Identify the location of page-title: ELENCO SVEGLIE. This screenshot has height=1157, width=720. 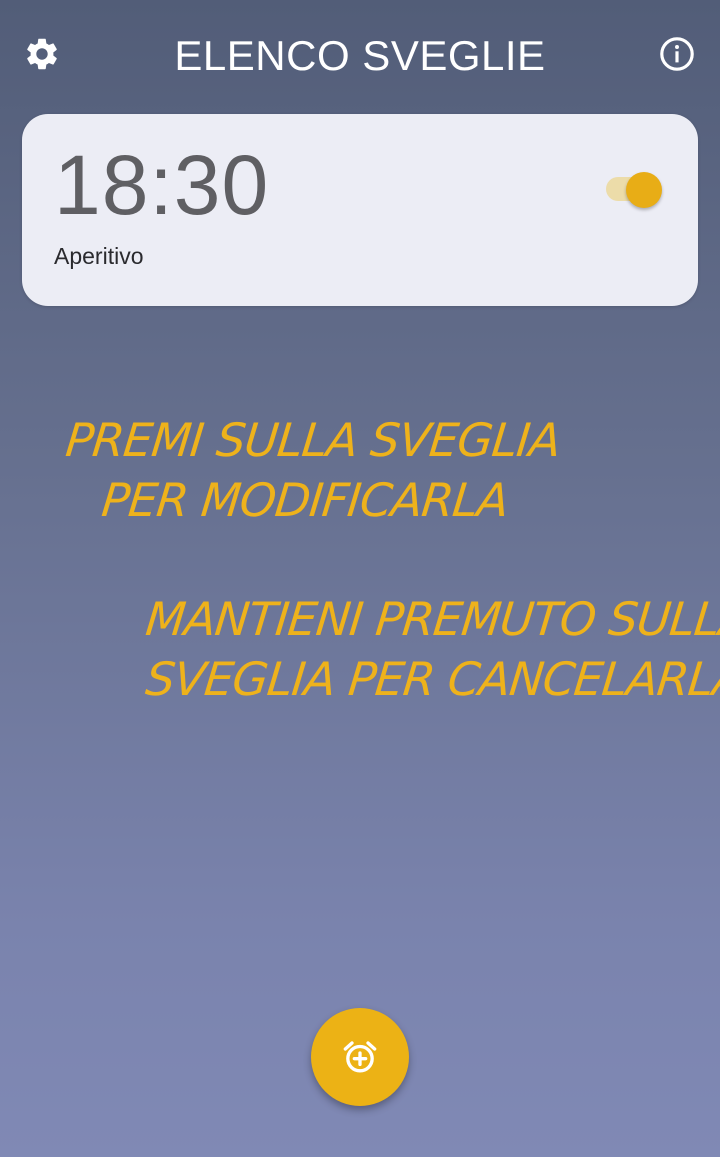
(360, 55).